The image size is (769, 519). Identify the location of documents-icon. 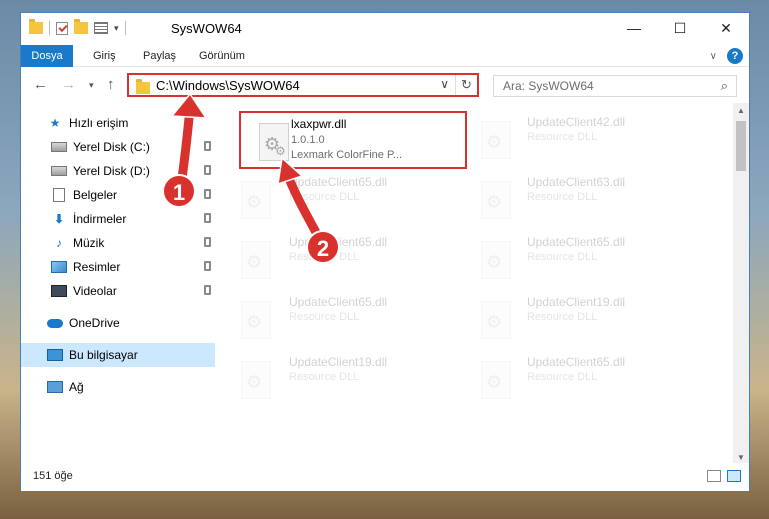
(59, 195).